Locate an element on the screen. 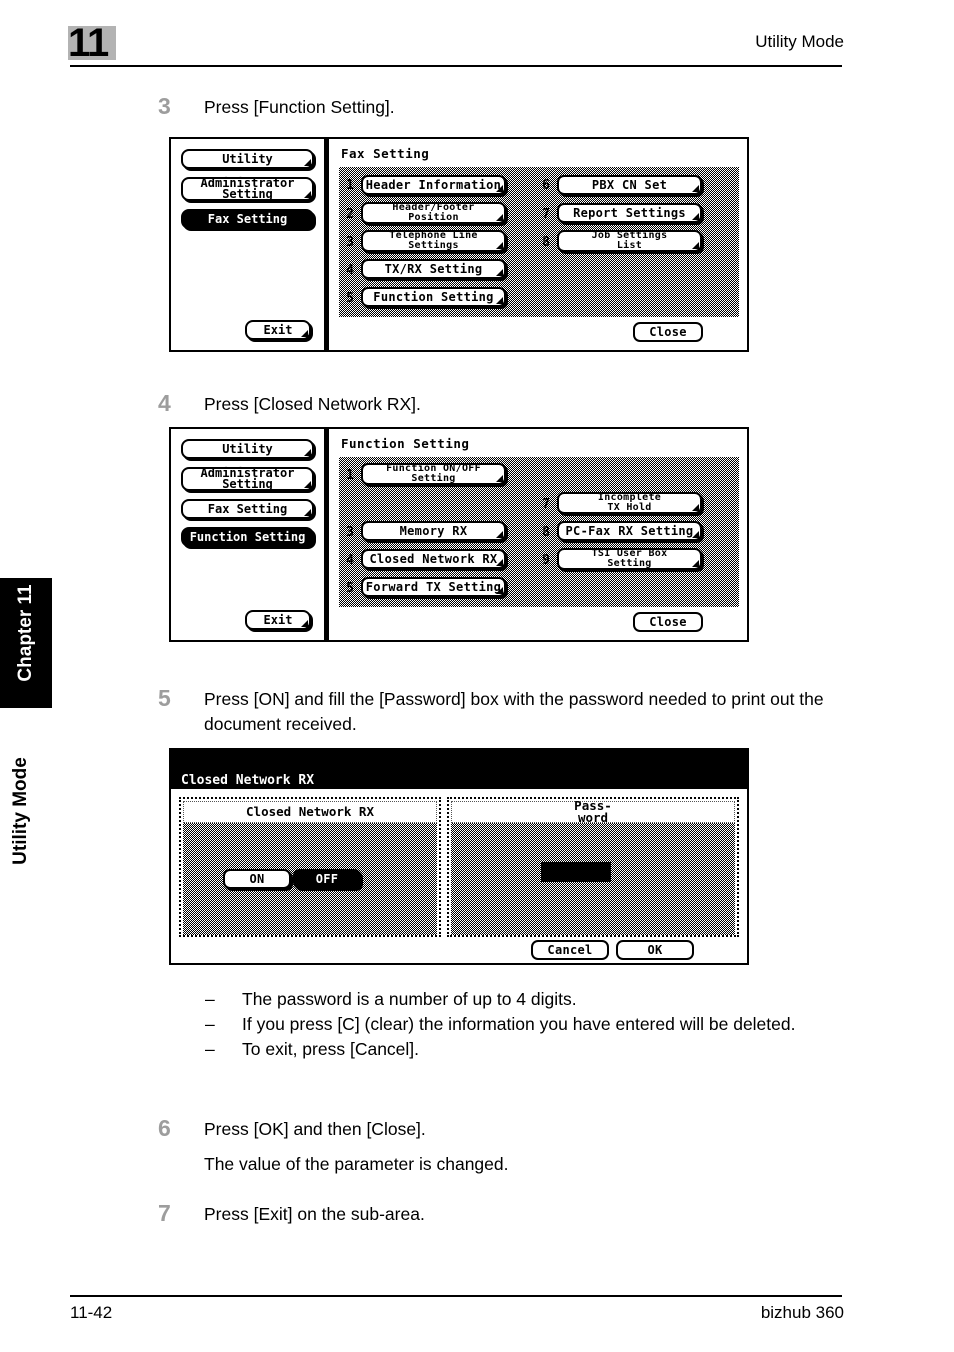 The width and height of the screenshot is (954, 1352). nav-item-function-setting: Function Setting is located at coordinates (247, 537).